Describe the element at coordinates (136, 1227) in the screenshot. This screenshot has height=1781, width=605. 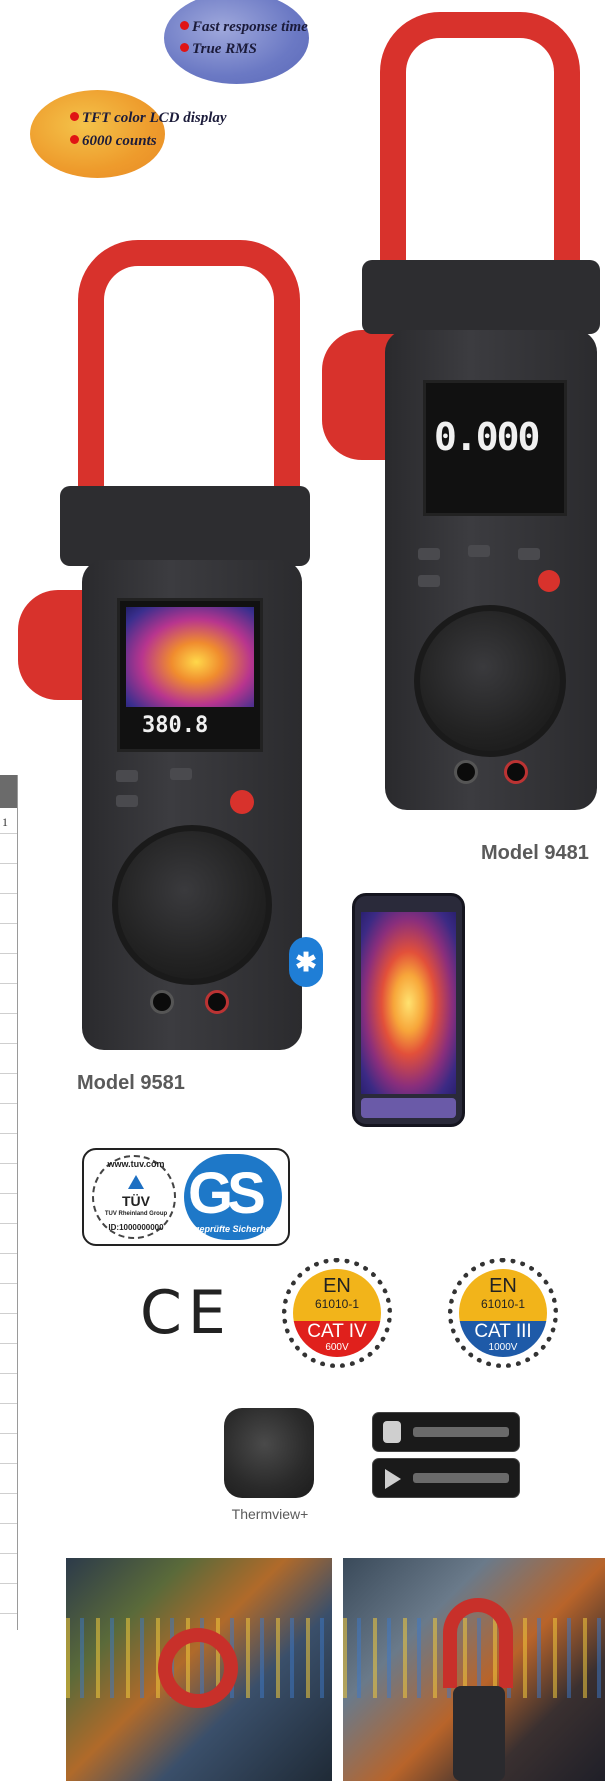
I see `tuv-id: ID:1000000000` at that location.